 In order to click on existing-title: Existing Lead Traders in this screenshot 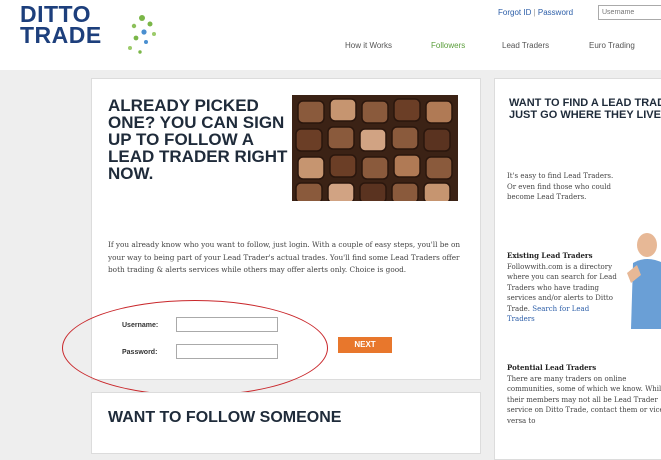, I will do `click(550, 255)`.